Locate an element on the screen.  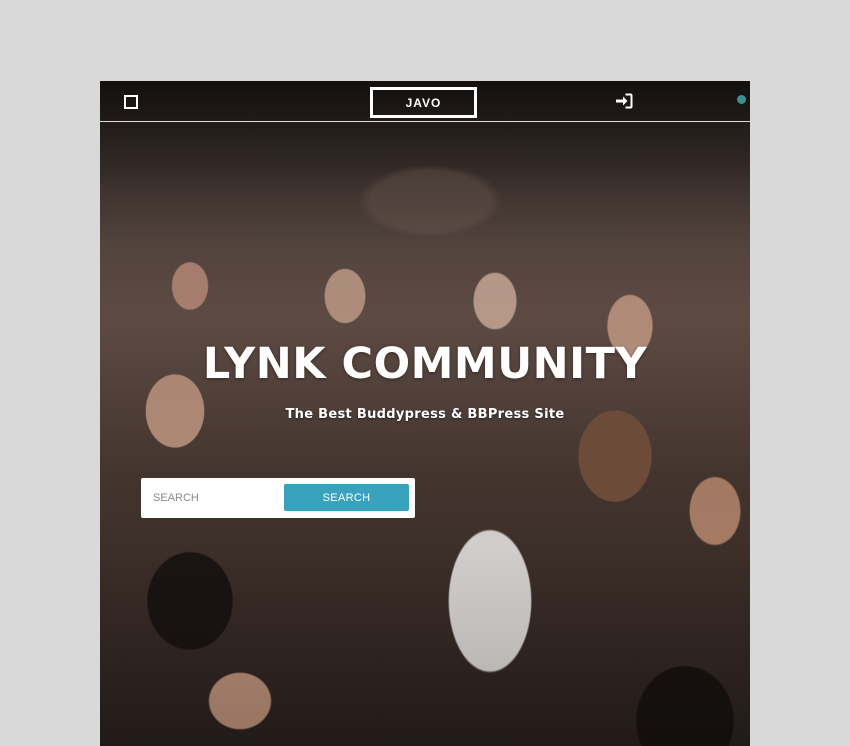
hero-title: LYNK COMMUNITY is located at coordinates (425, 364).